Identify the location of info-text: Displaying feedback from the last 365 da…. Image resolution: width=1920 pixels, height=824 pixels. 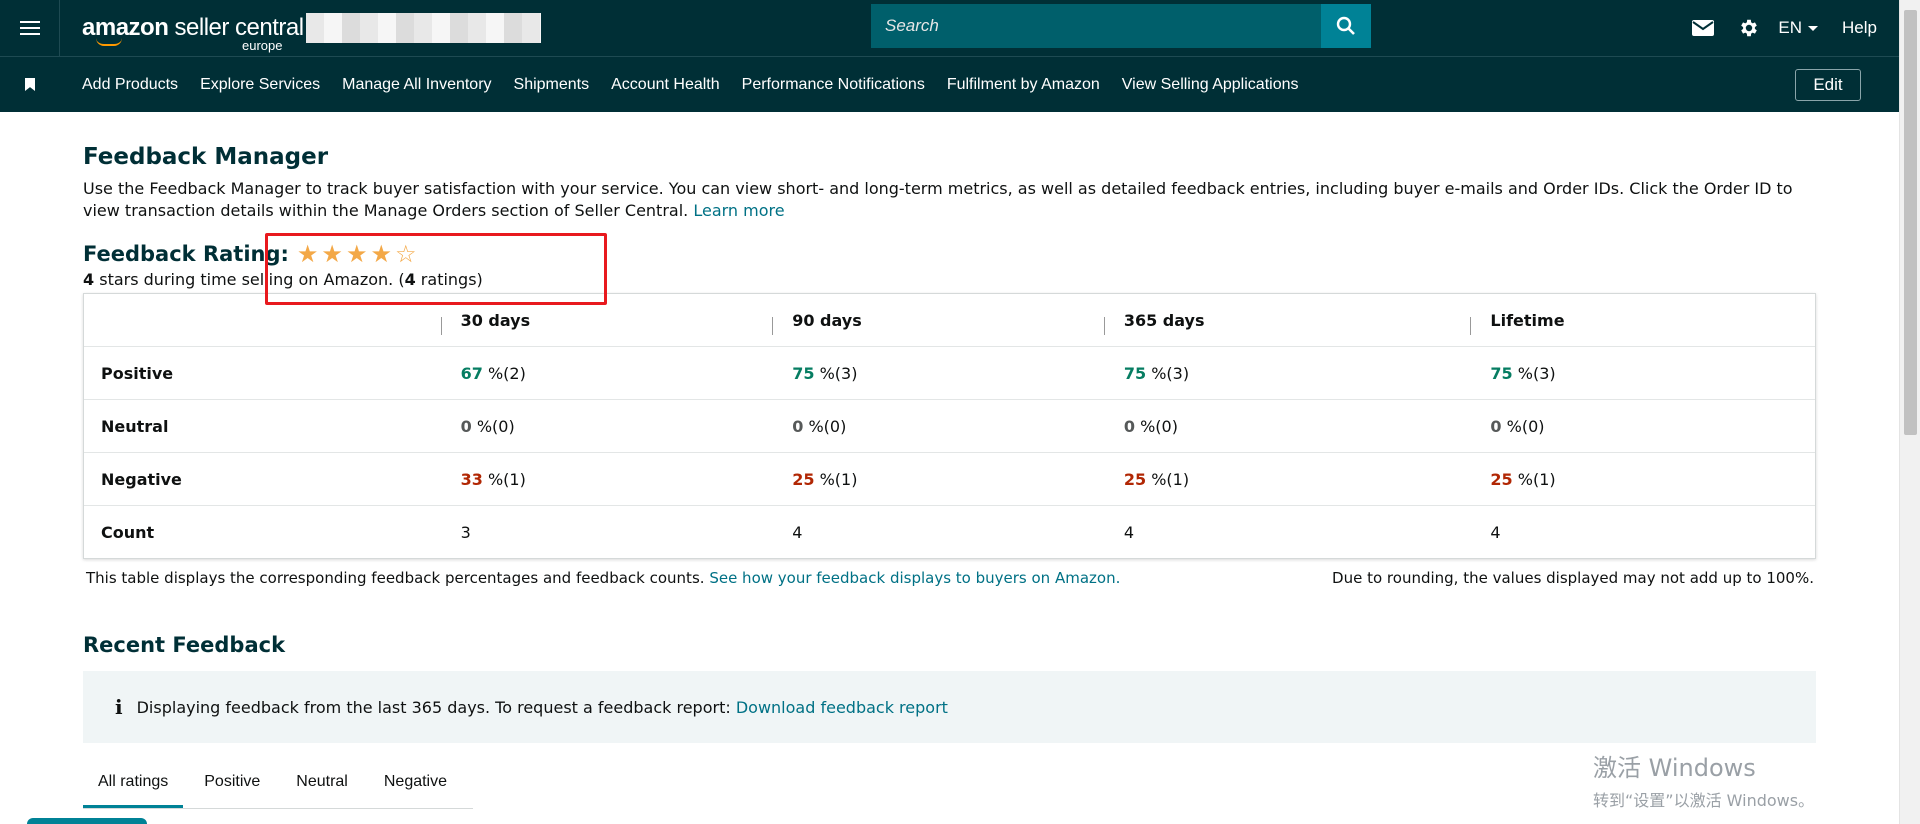
(433, 707).